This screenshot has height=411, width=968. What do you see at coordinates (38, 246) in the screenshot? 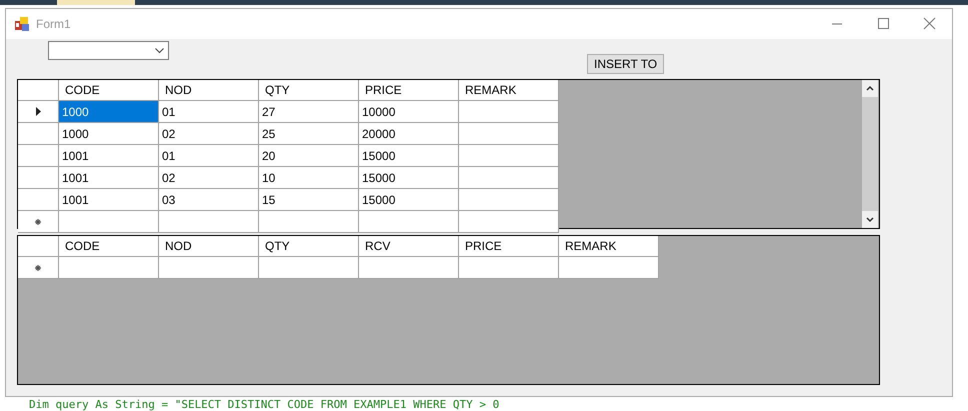
I see `header-corner` at bounding box center [38, 246].